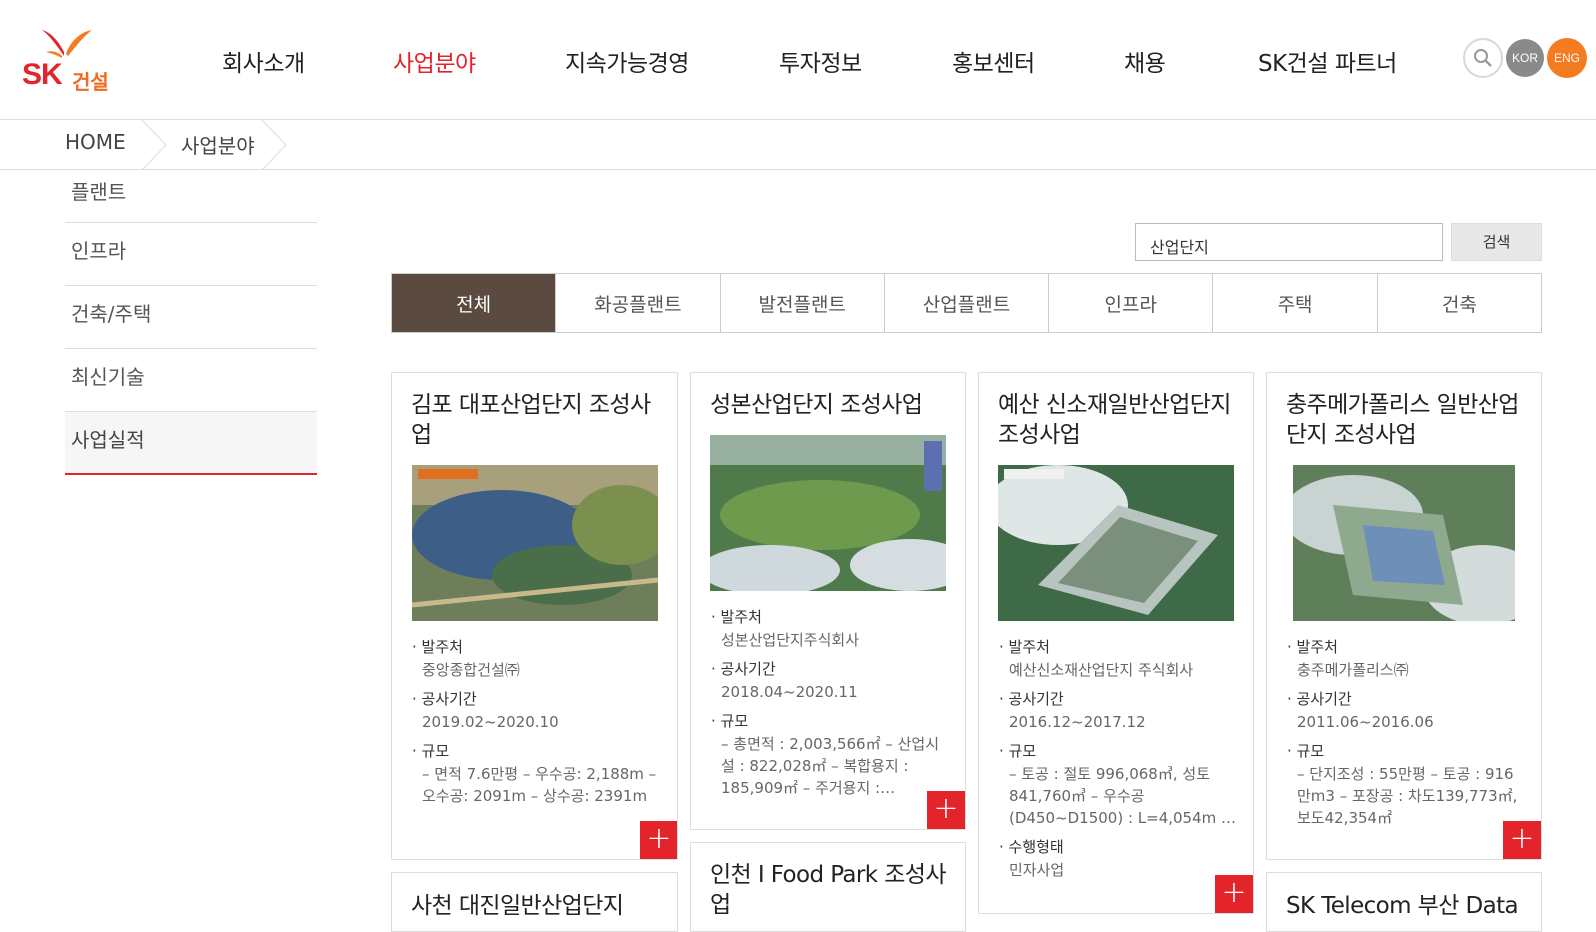 This screenshot has width=1596, height=932. I want to click on nav-recruit: 채용, so click(1145, 61).